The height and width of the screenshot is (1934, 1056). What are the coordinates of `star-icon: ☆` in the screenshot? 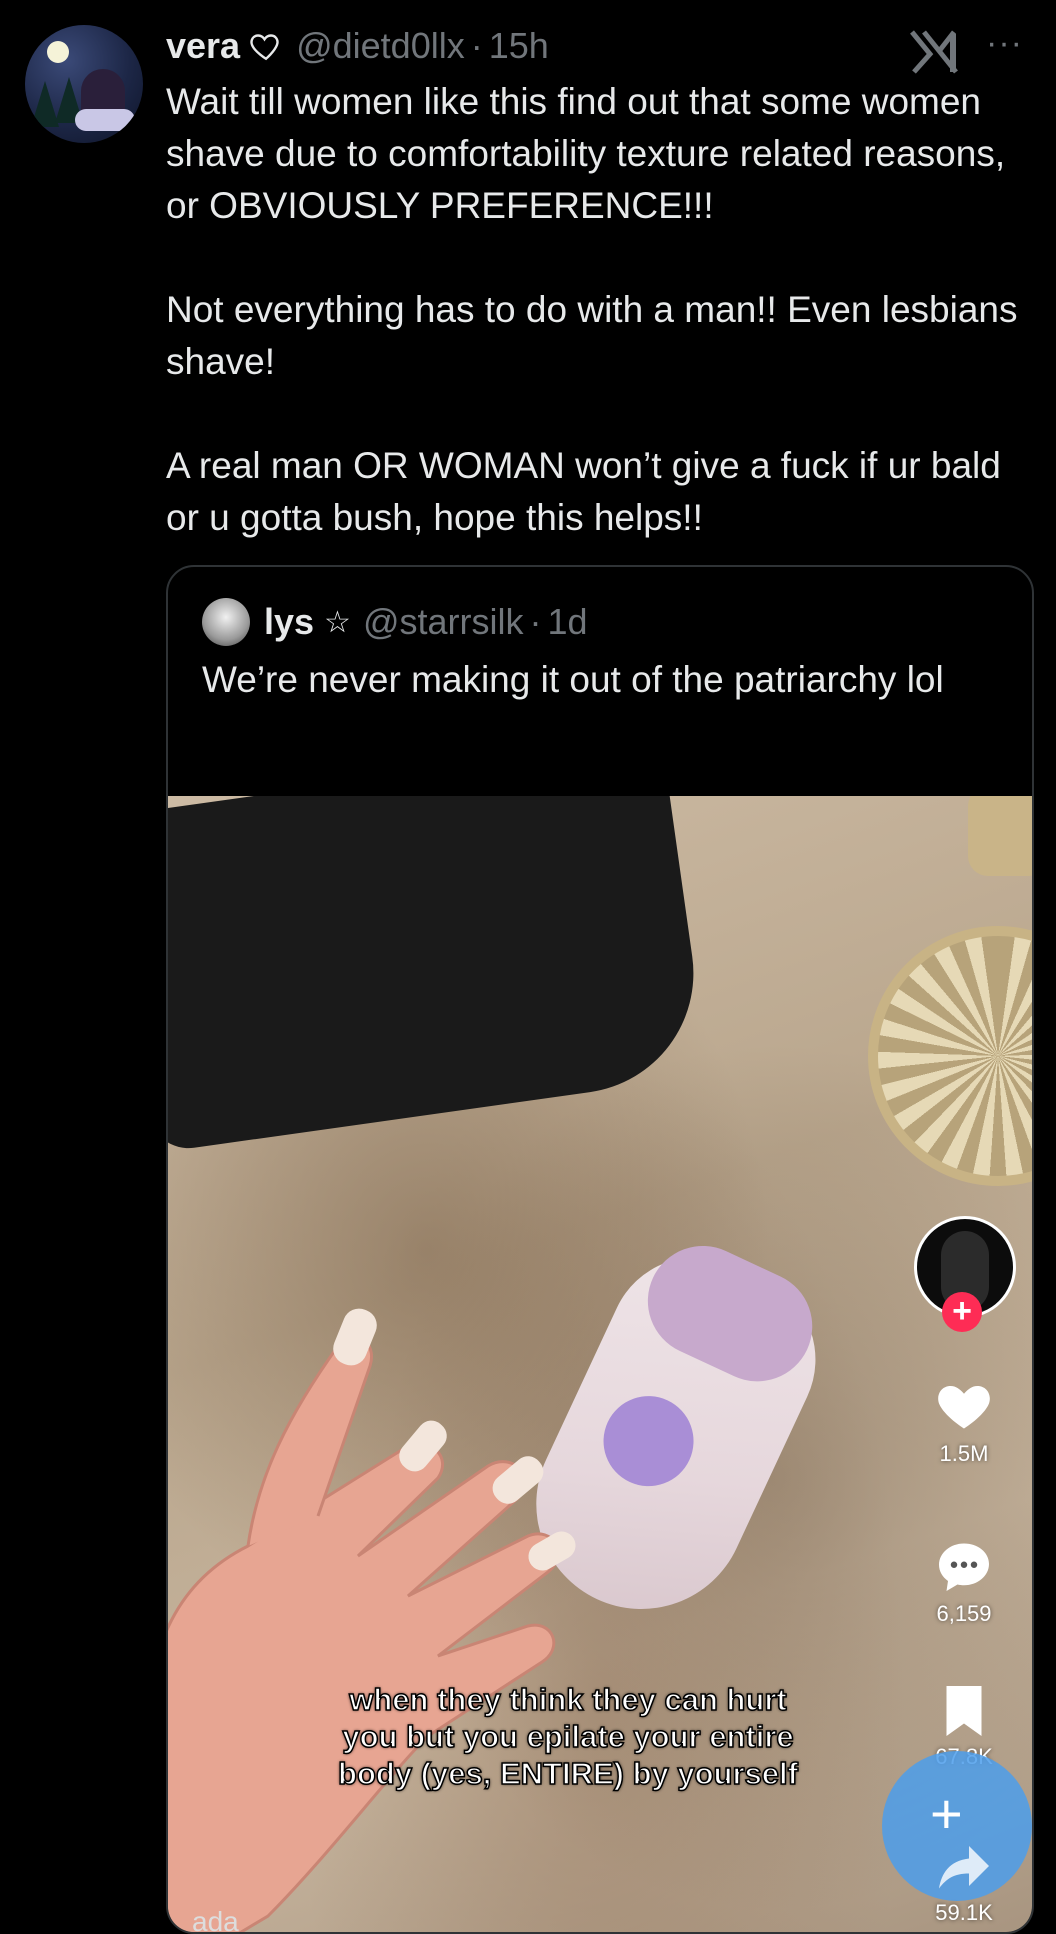 It's located at (337, 622).